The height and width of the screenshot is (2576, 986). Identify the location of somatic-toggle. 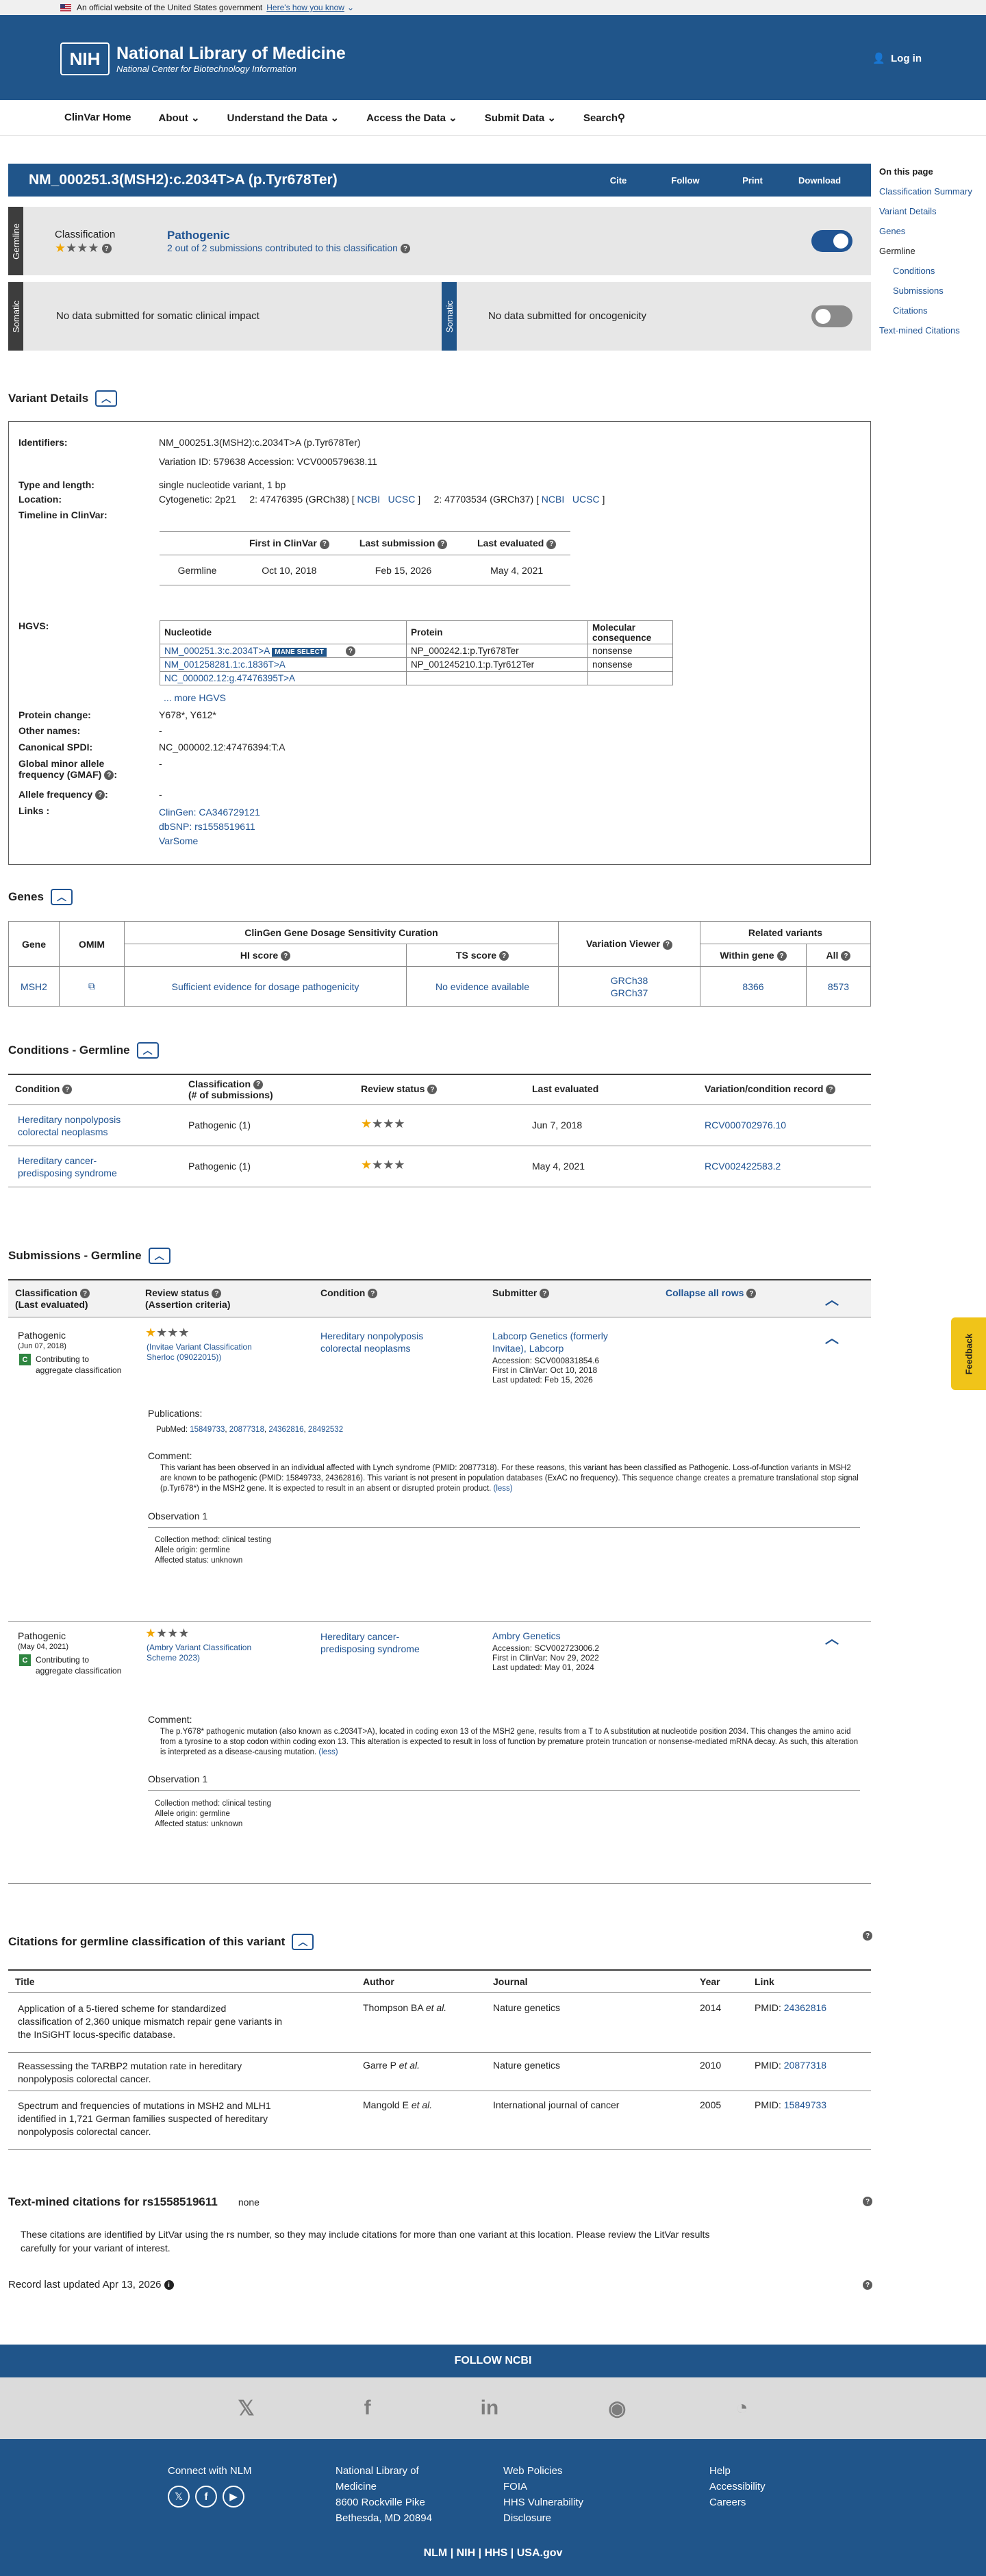
(831, 316).